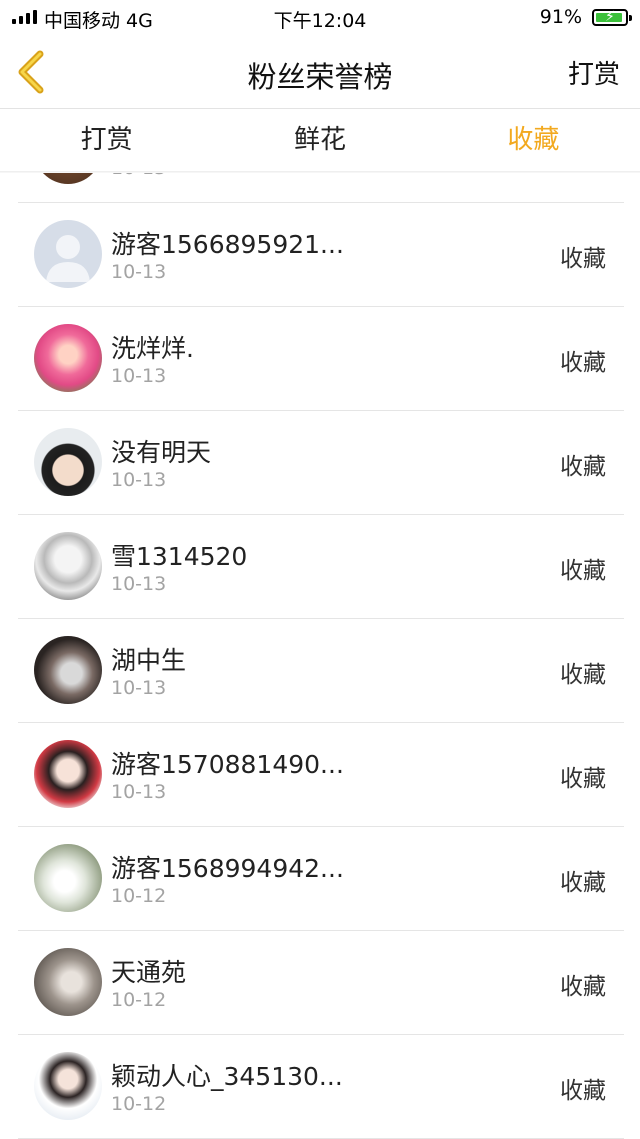  I want to click on list-item-name: 雪1314520, so click(179, 556).